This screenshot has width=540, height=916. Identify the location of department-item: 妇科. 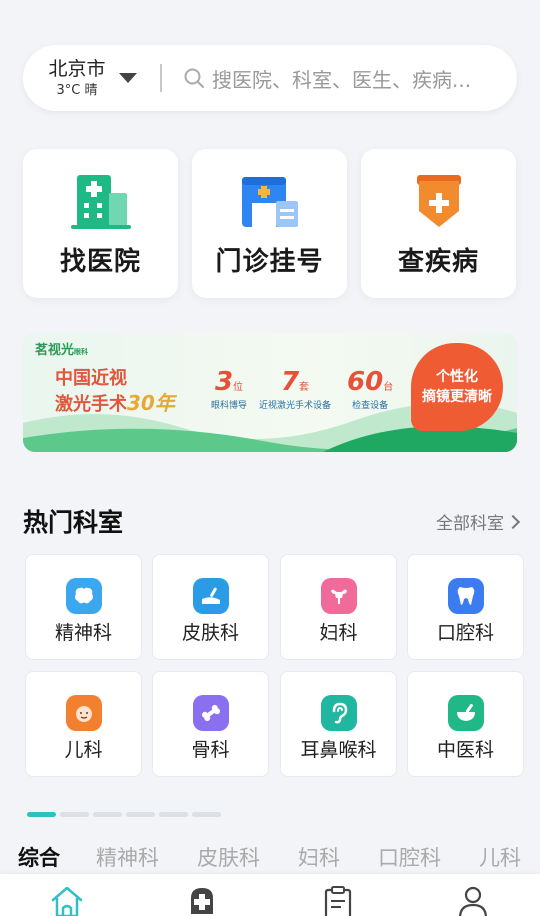
(338, 607).